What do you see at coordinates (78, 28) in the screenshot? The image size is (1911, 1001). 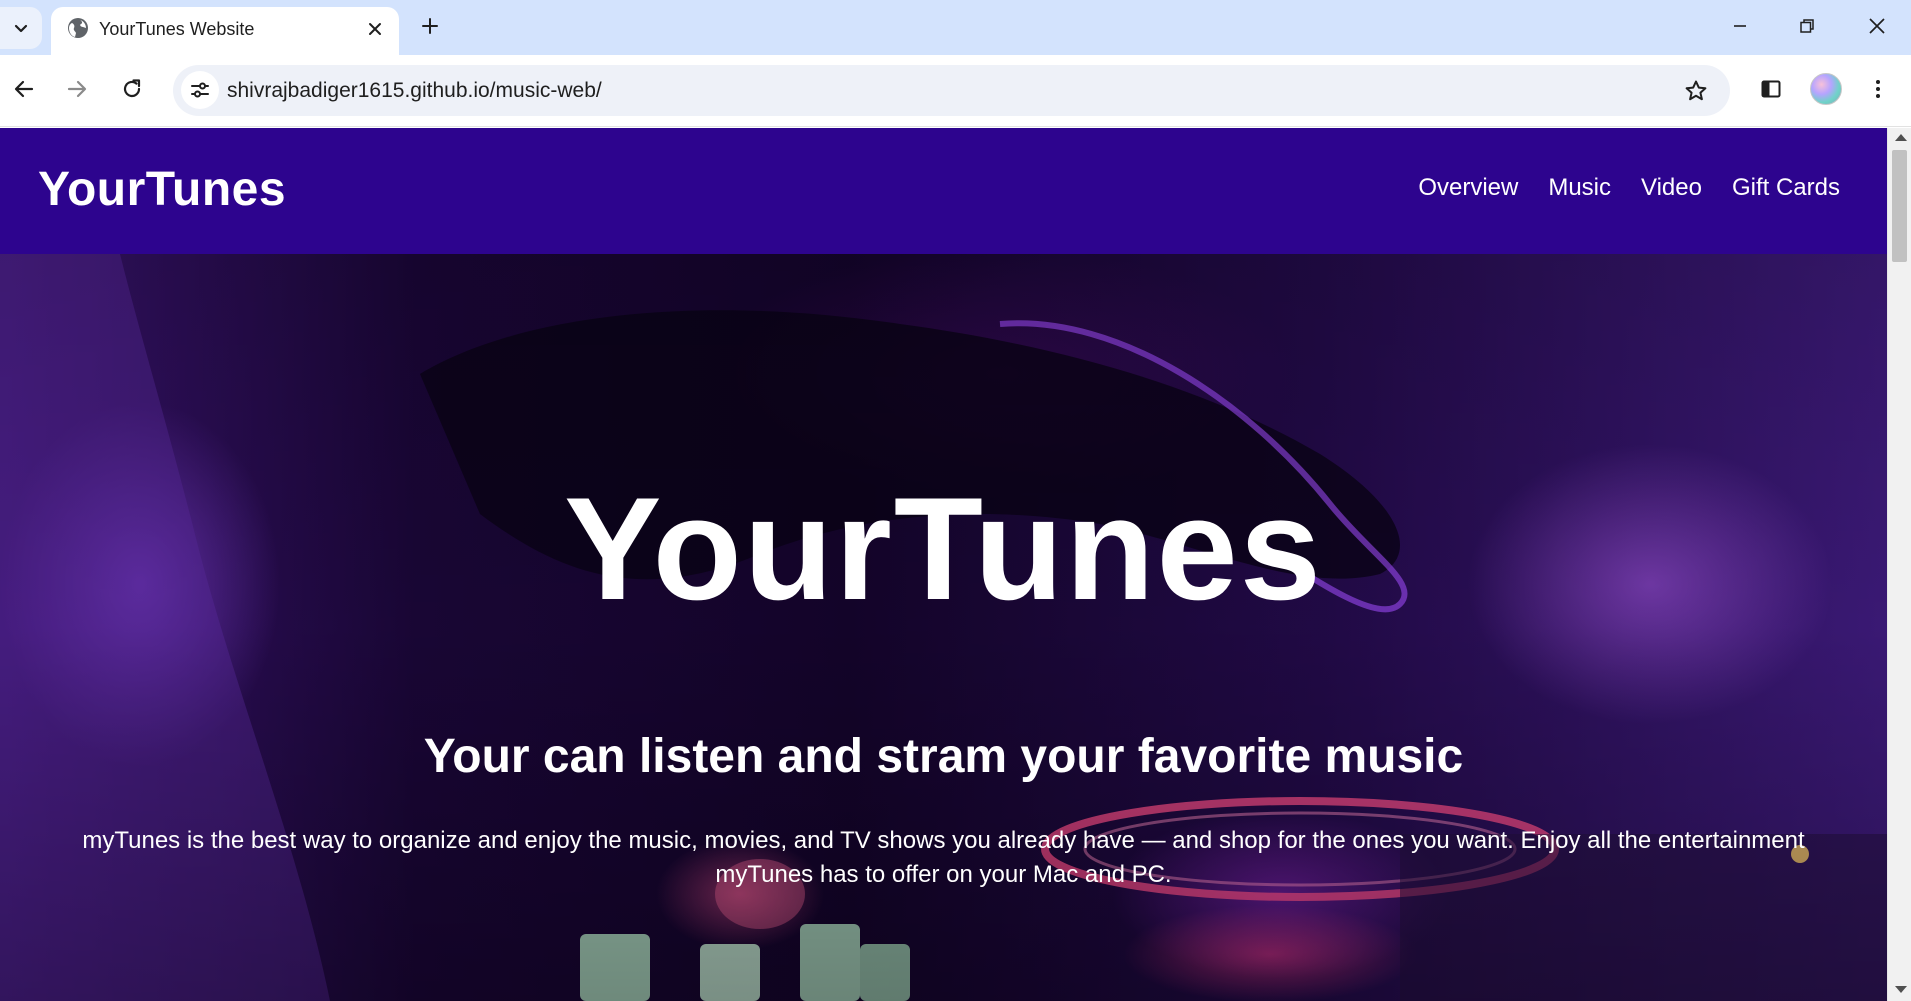 I see `globe-icon` at bounding box center [78, 28].